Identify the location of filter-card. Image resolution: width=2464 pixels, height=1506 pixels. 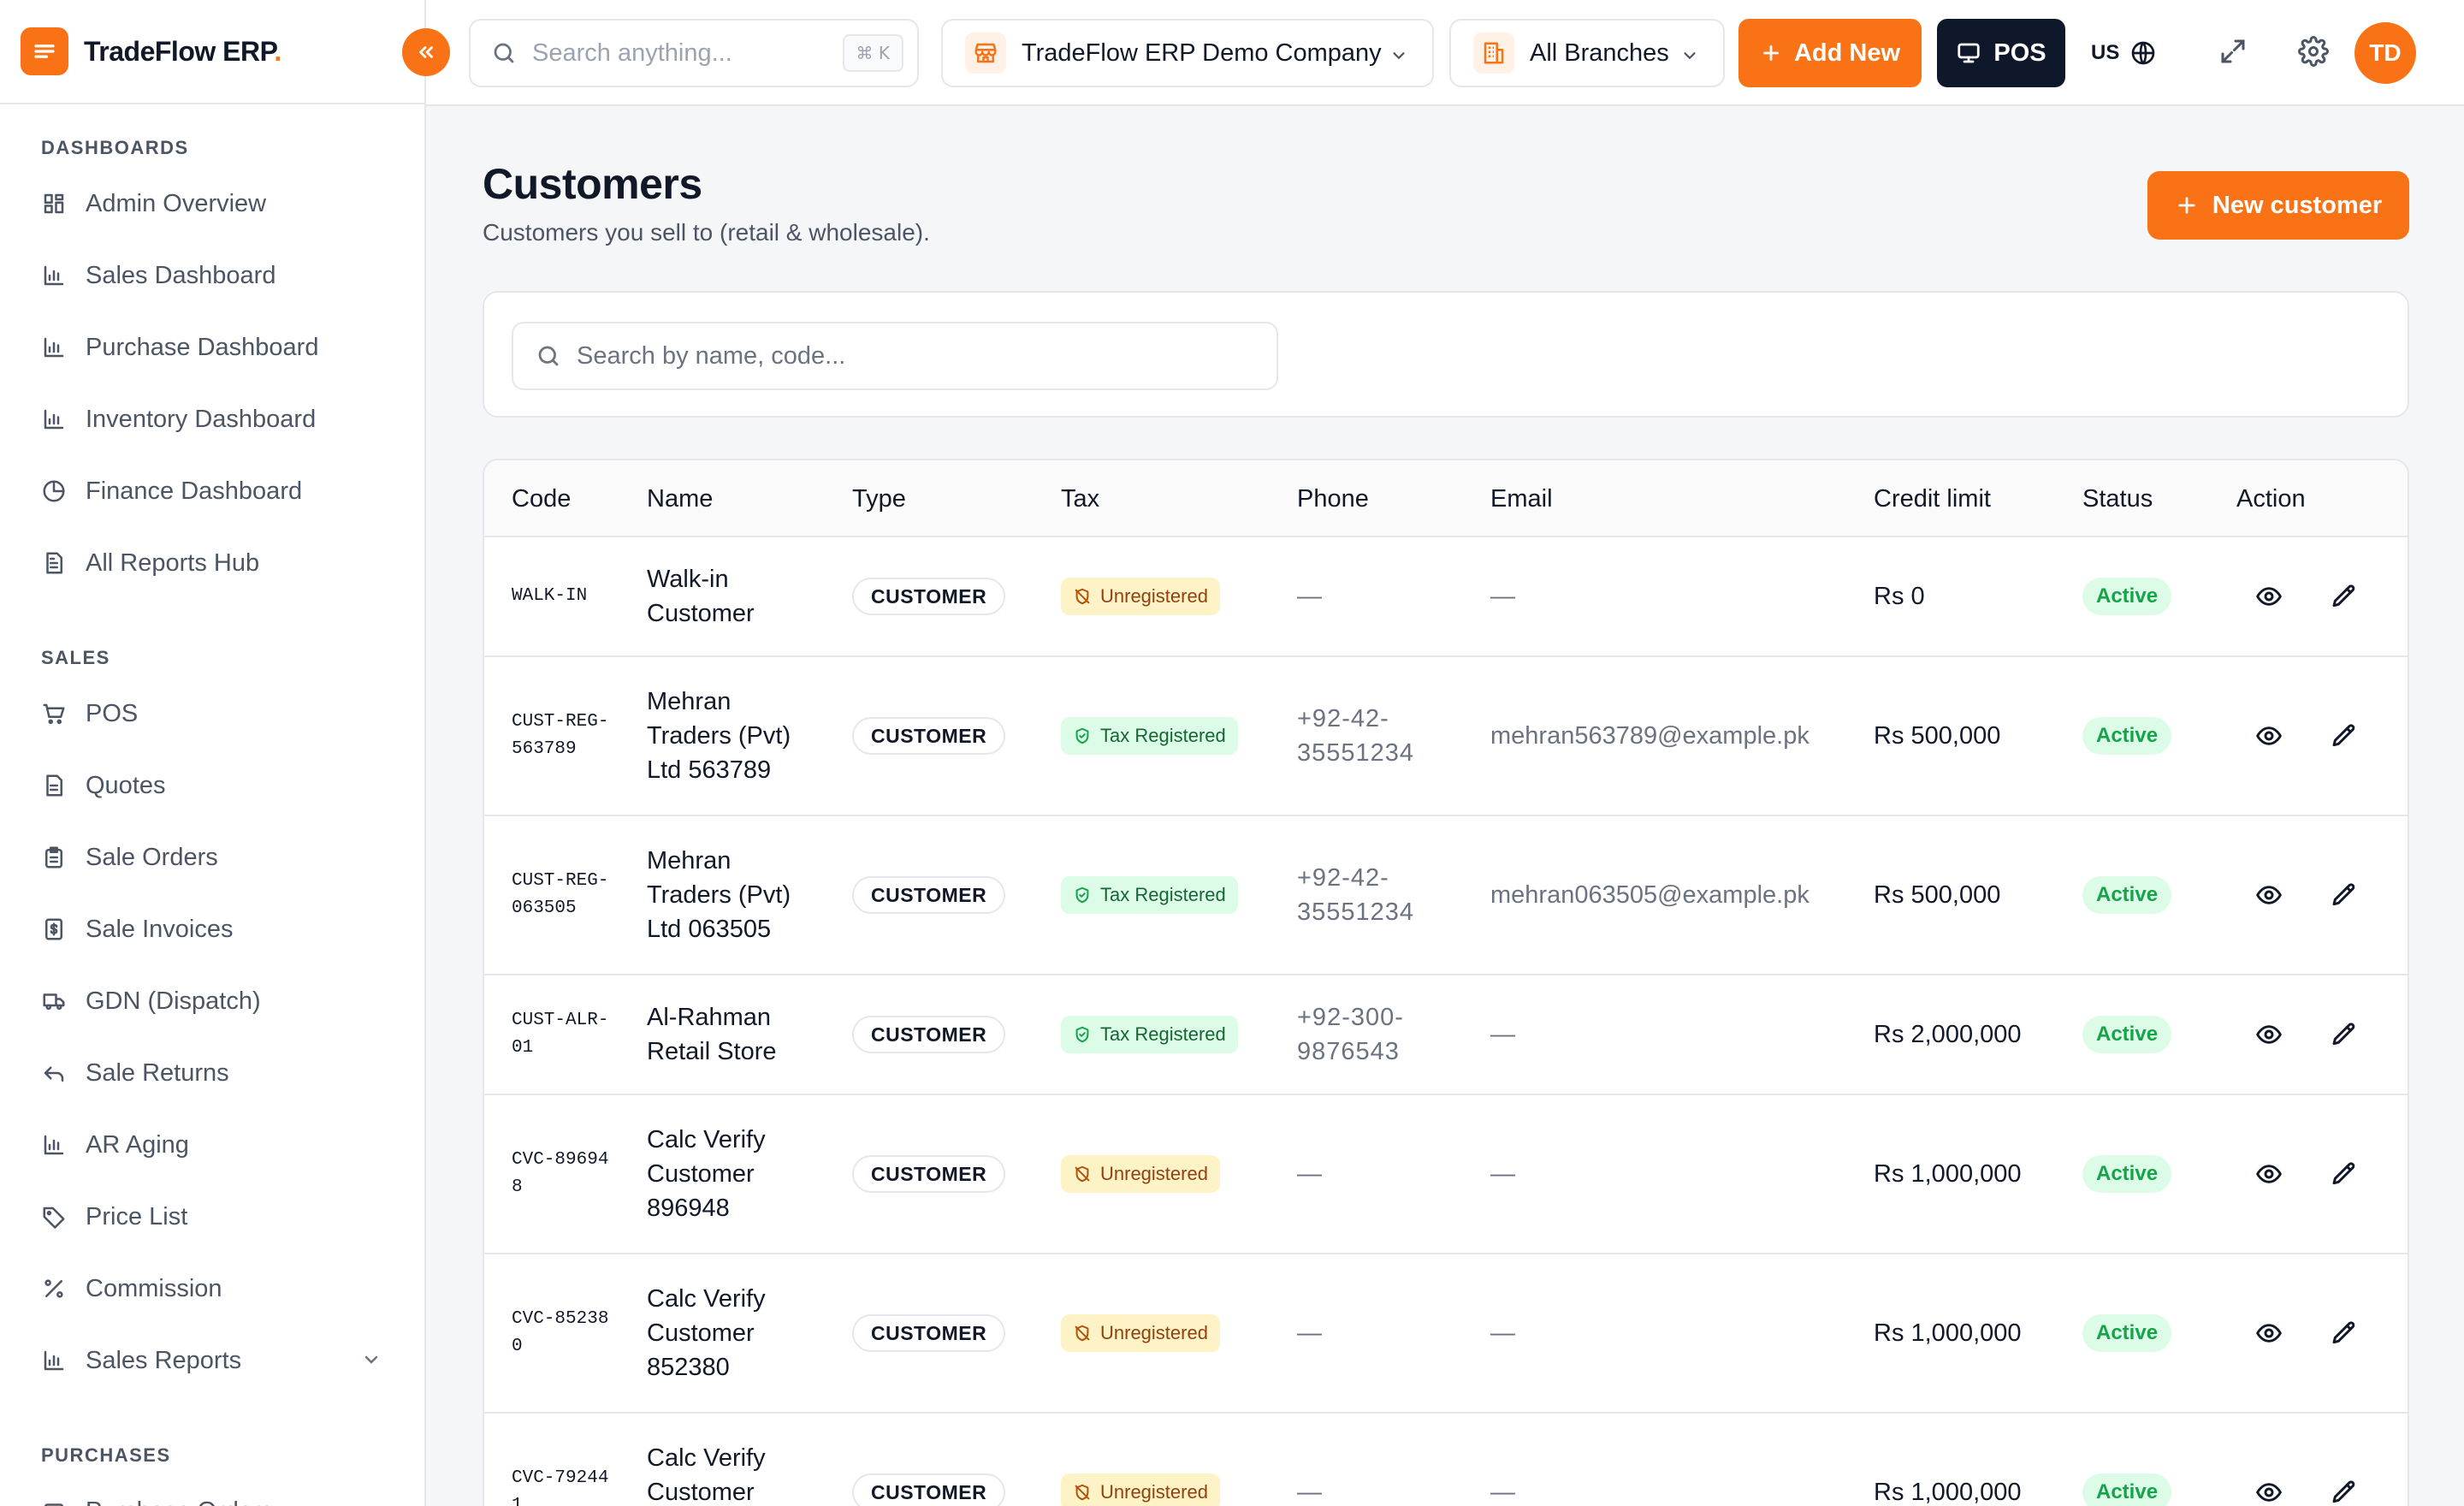
(1446, 355).